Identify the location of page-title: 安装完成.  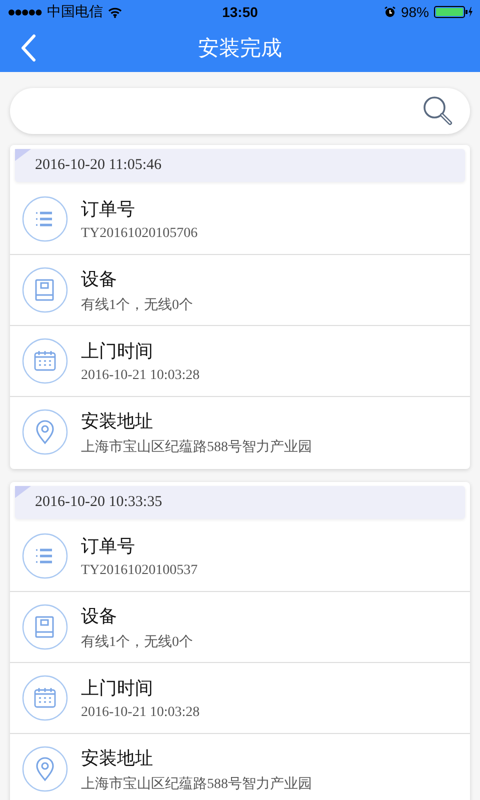
(240, 48).